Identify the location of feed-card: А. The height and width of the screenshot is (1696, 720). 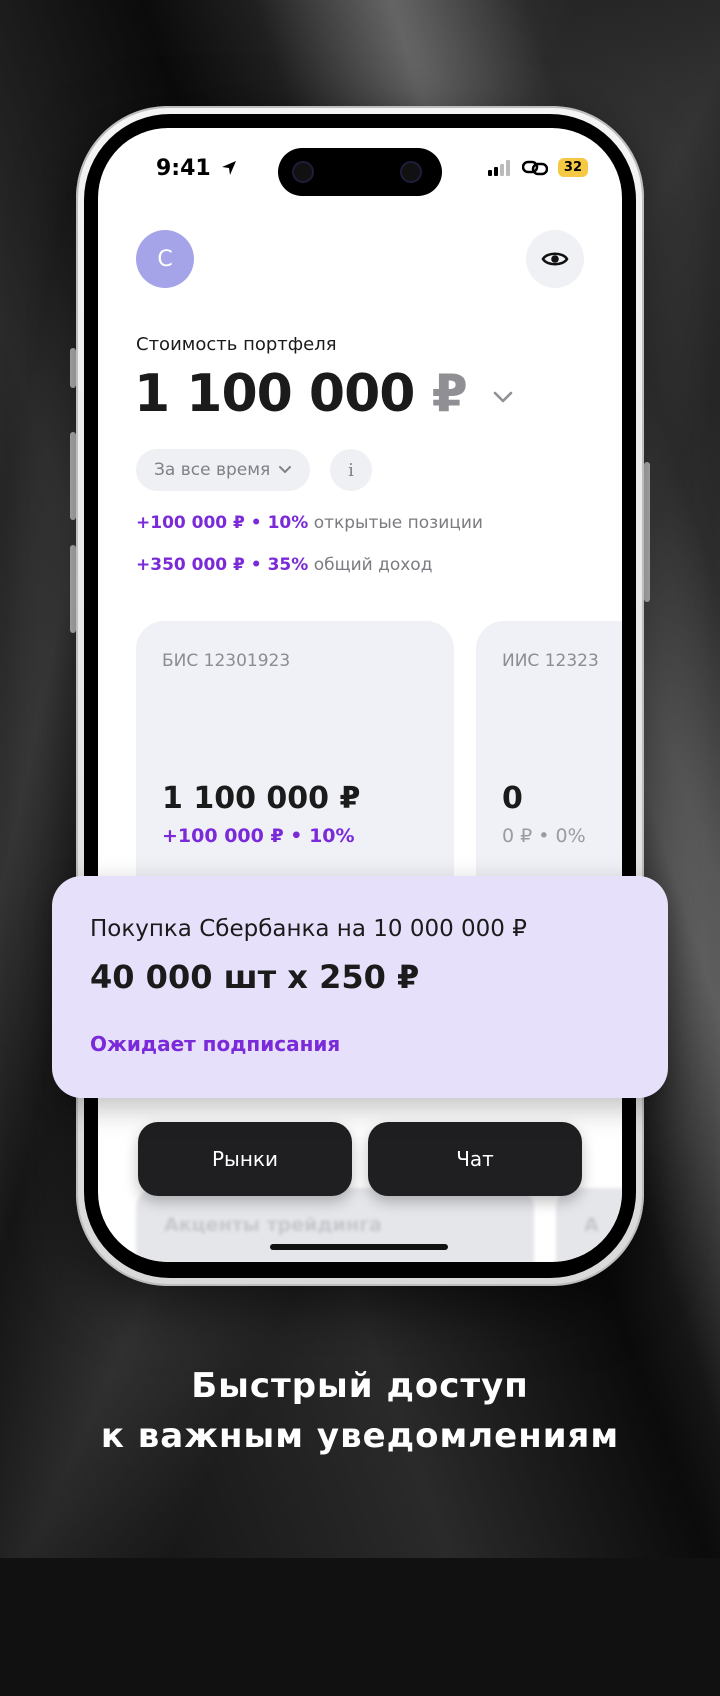
(589, 1225).